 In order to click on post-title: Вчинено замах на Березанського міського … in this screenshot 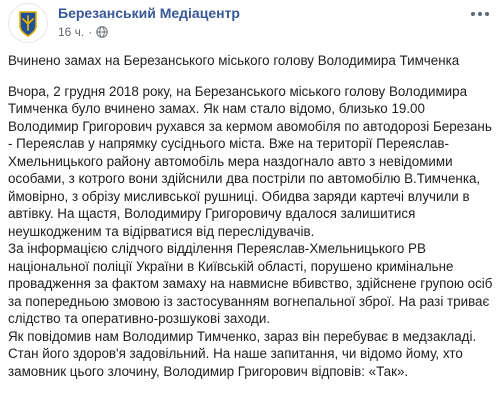, I will do `click(234, 60)`.